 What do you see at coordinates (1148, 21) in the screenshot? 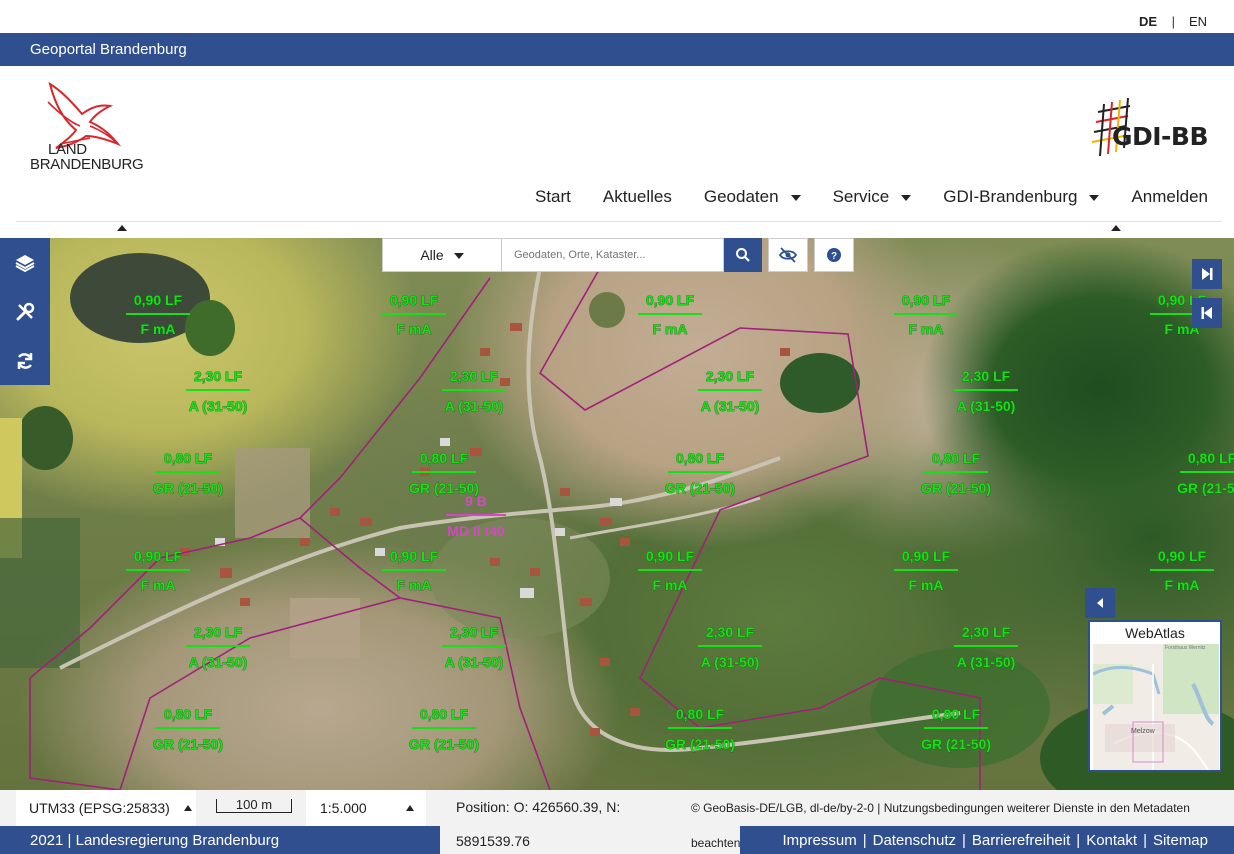
I see `lang-de-link: DE` at bounding box center [1148, 21].